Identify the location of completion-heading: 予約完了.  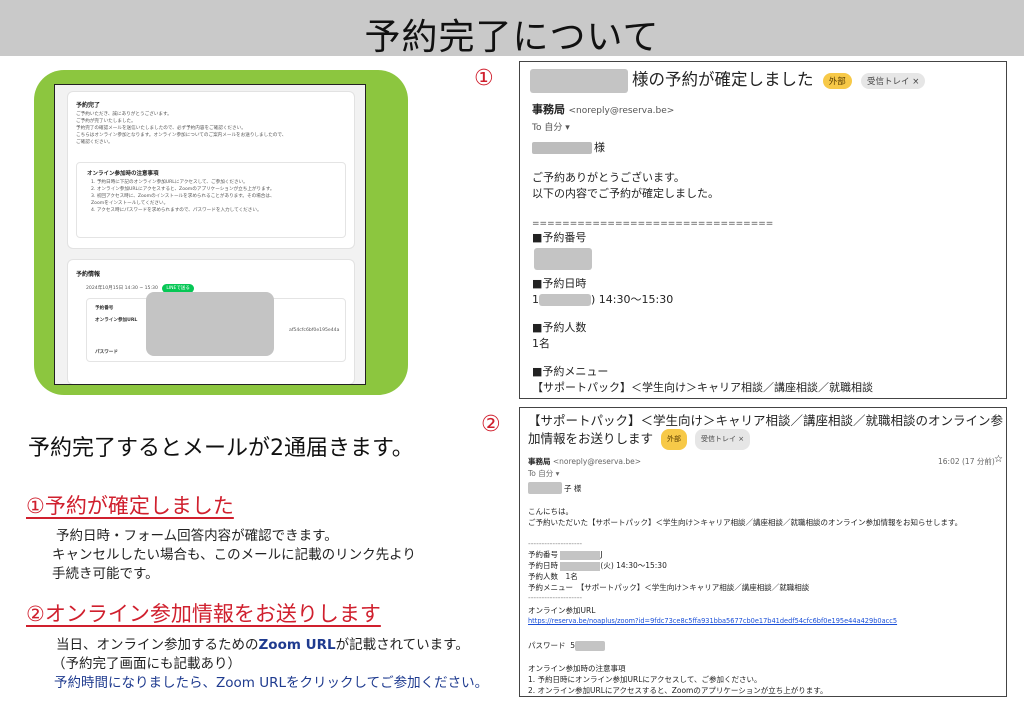
(88, 105).